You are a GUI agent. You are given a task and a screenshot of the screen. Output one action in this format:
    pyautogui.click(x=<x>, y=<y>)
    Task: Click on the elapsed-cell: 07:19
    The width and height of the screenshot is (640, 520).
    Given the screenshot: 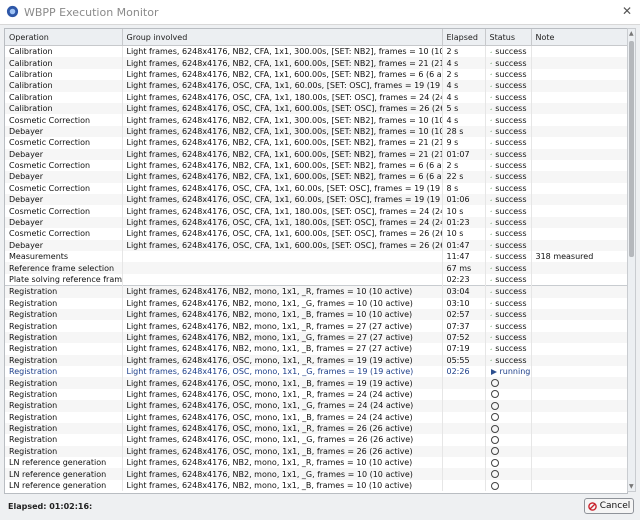 What is the action you would take?
    pyautogui.click(x=464, y=349)
    